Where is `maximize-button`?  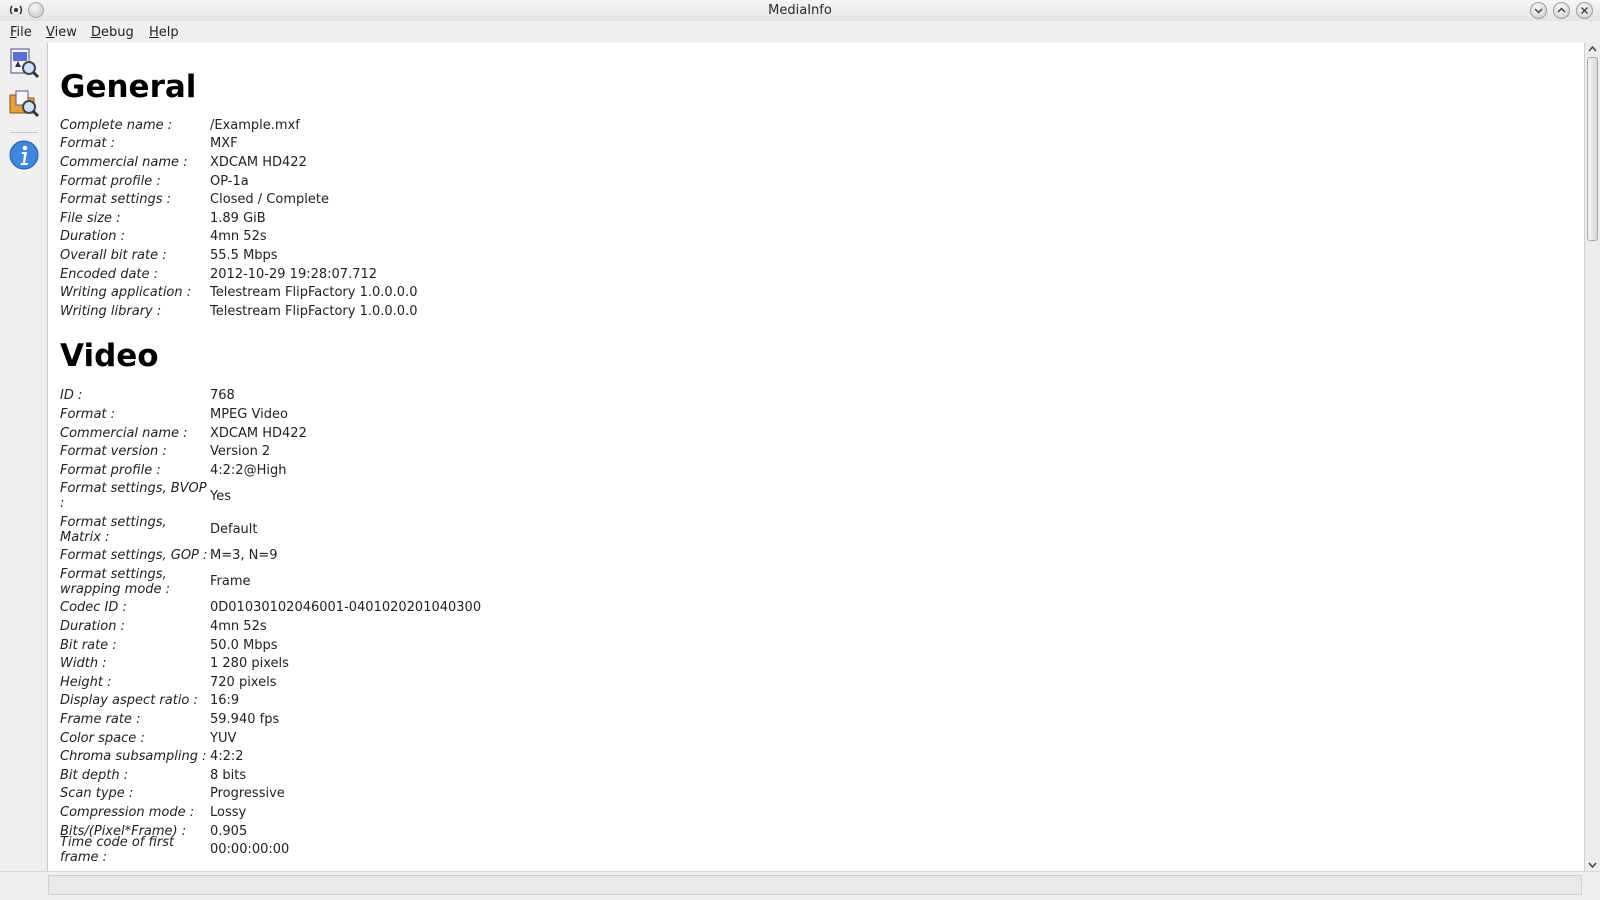
maximize-button is located at coordinates (1561, 10).